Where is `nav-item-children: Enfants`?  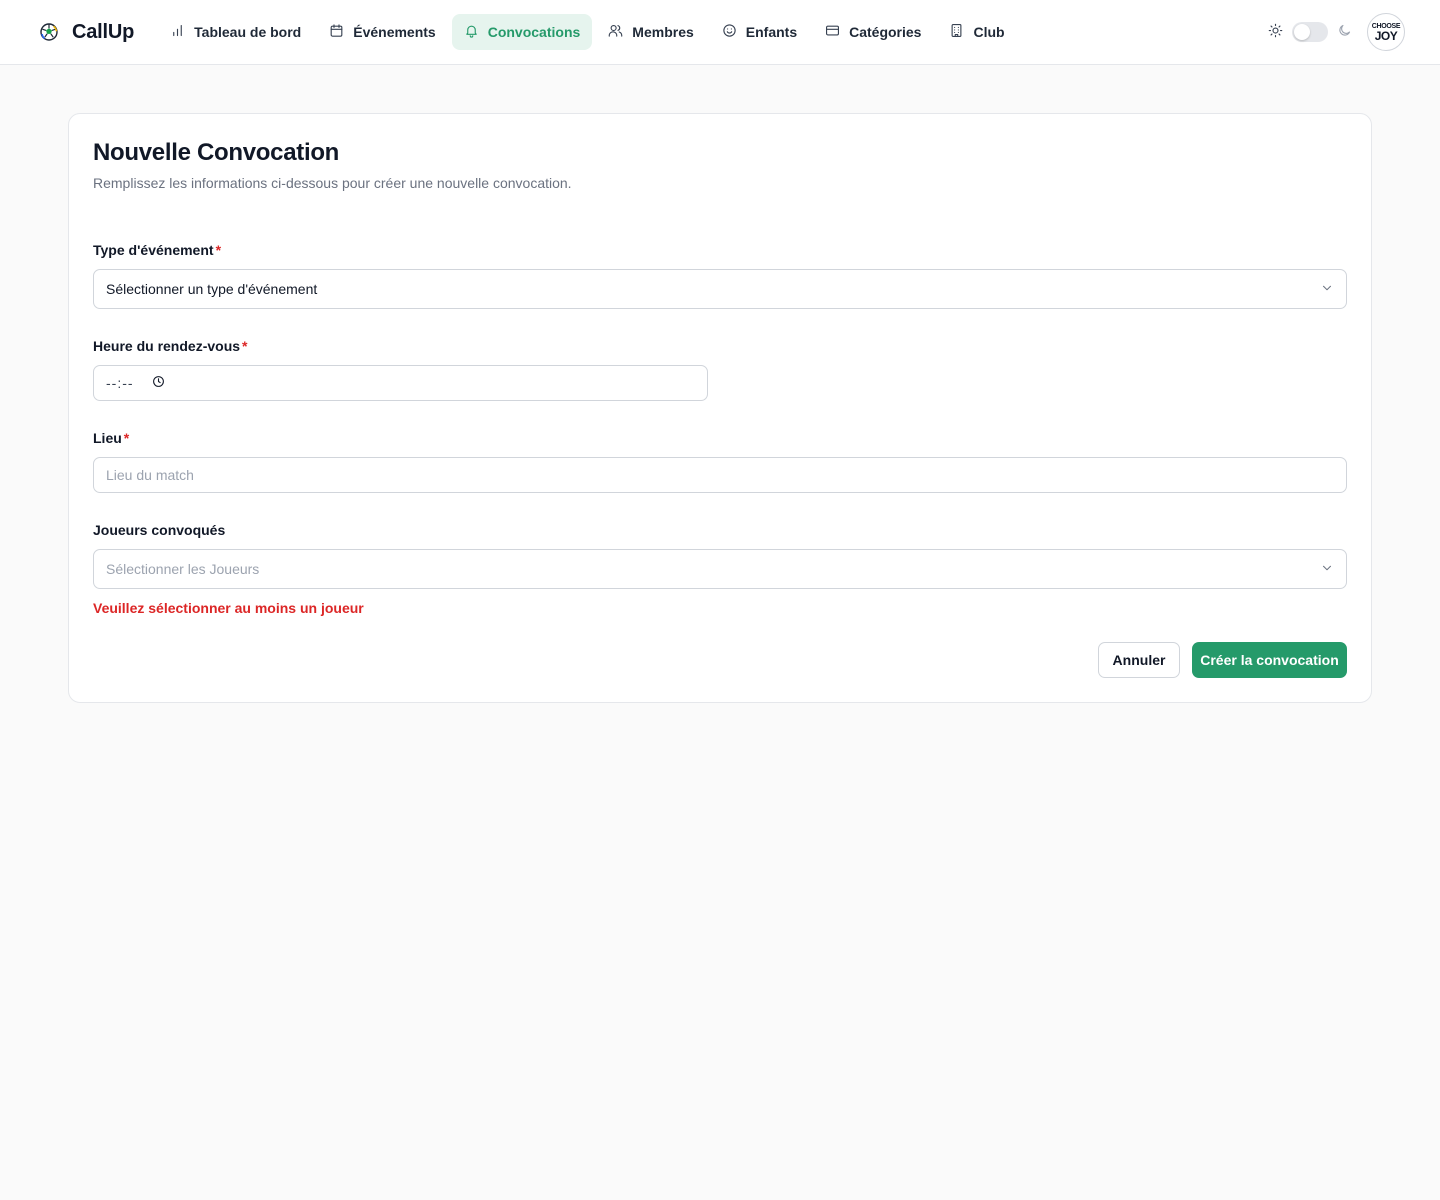 nav-item-children: Enfants is located at coordinates (759, 32).